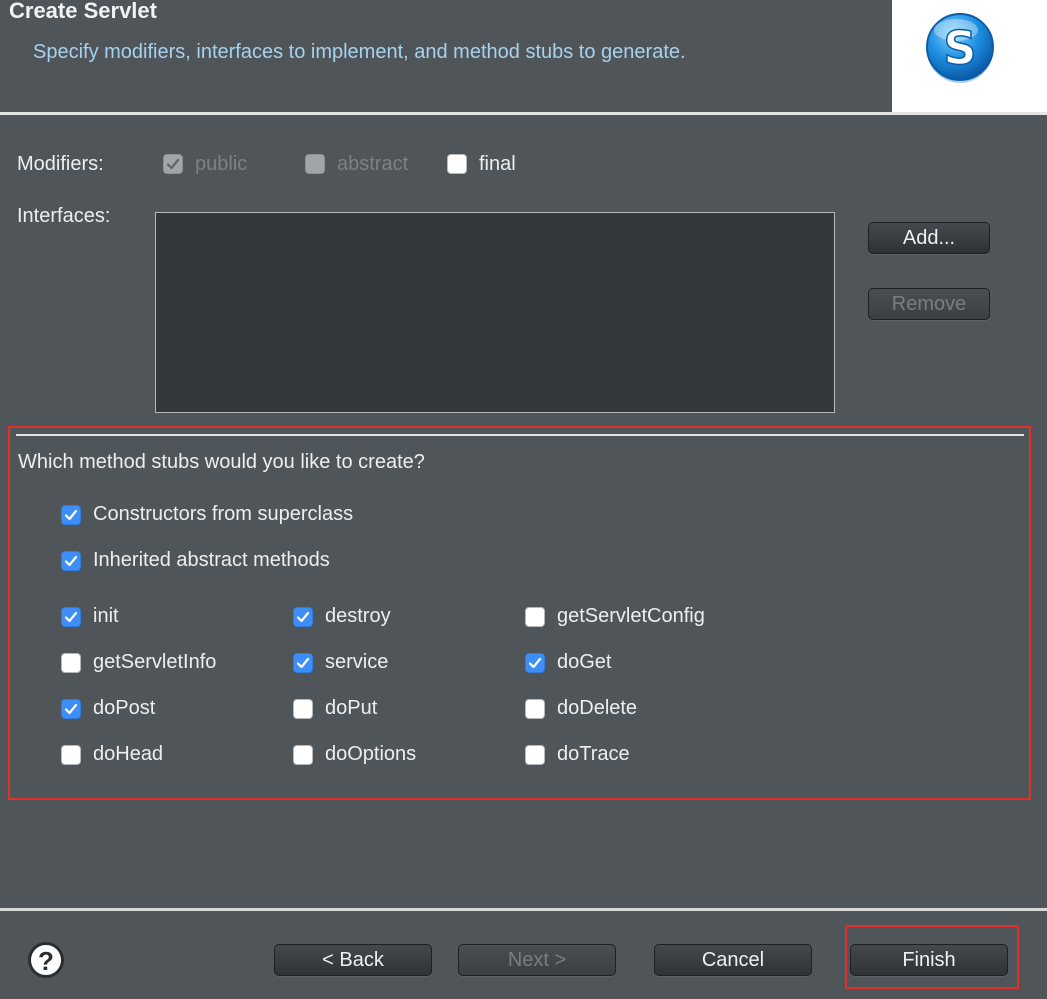 This screenshot has height=999, width=1047. Describe the element at coordinates (535, 709) in the screenshot. I see `dodelete-checkbox` at that location.